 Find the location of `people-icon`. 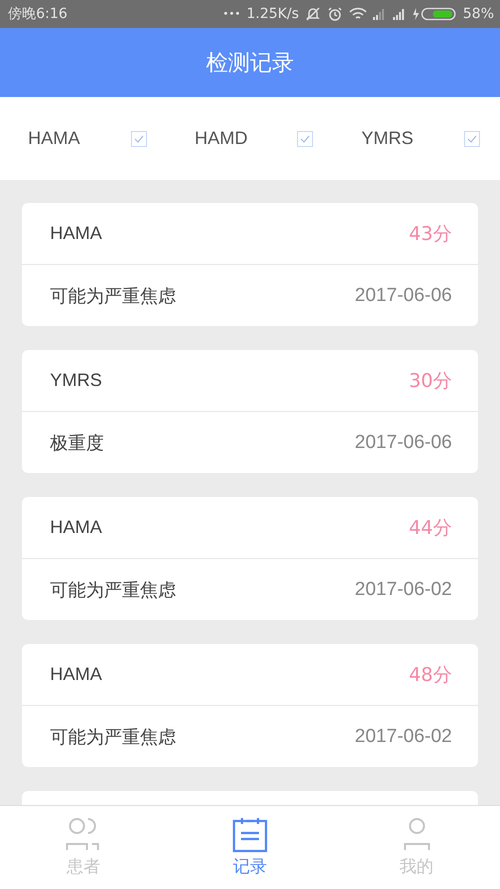

people-icon is located at coordinates (83, 835).